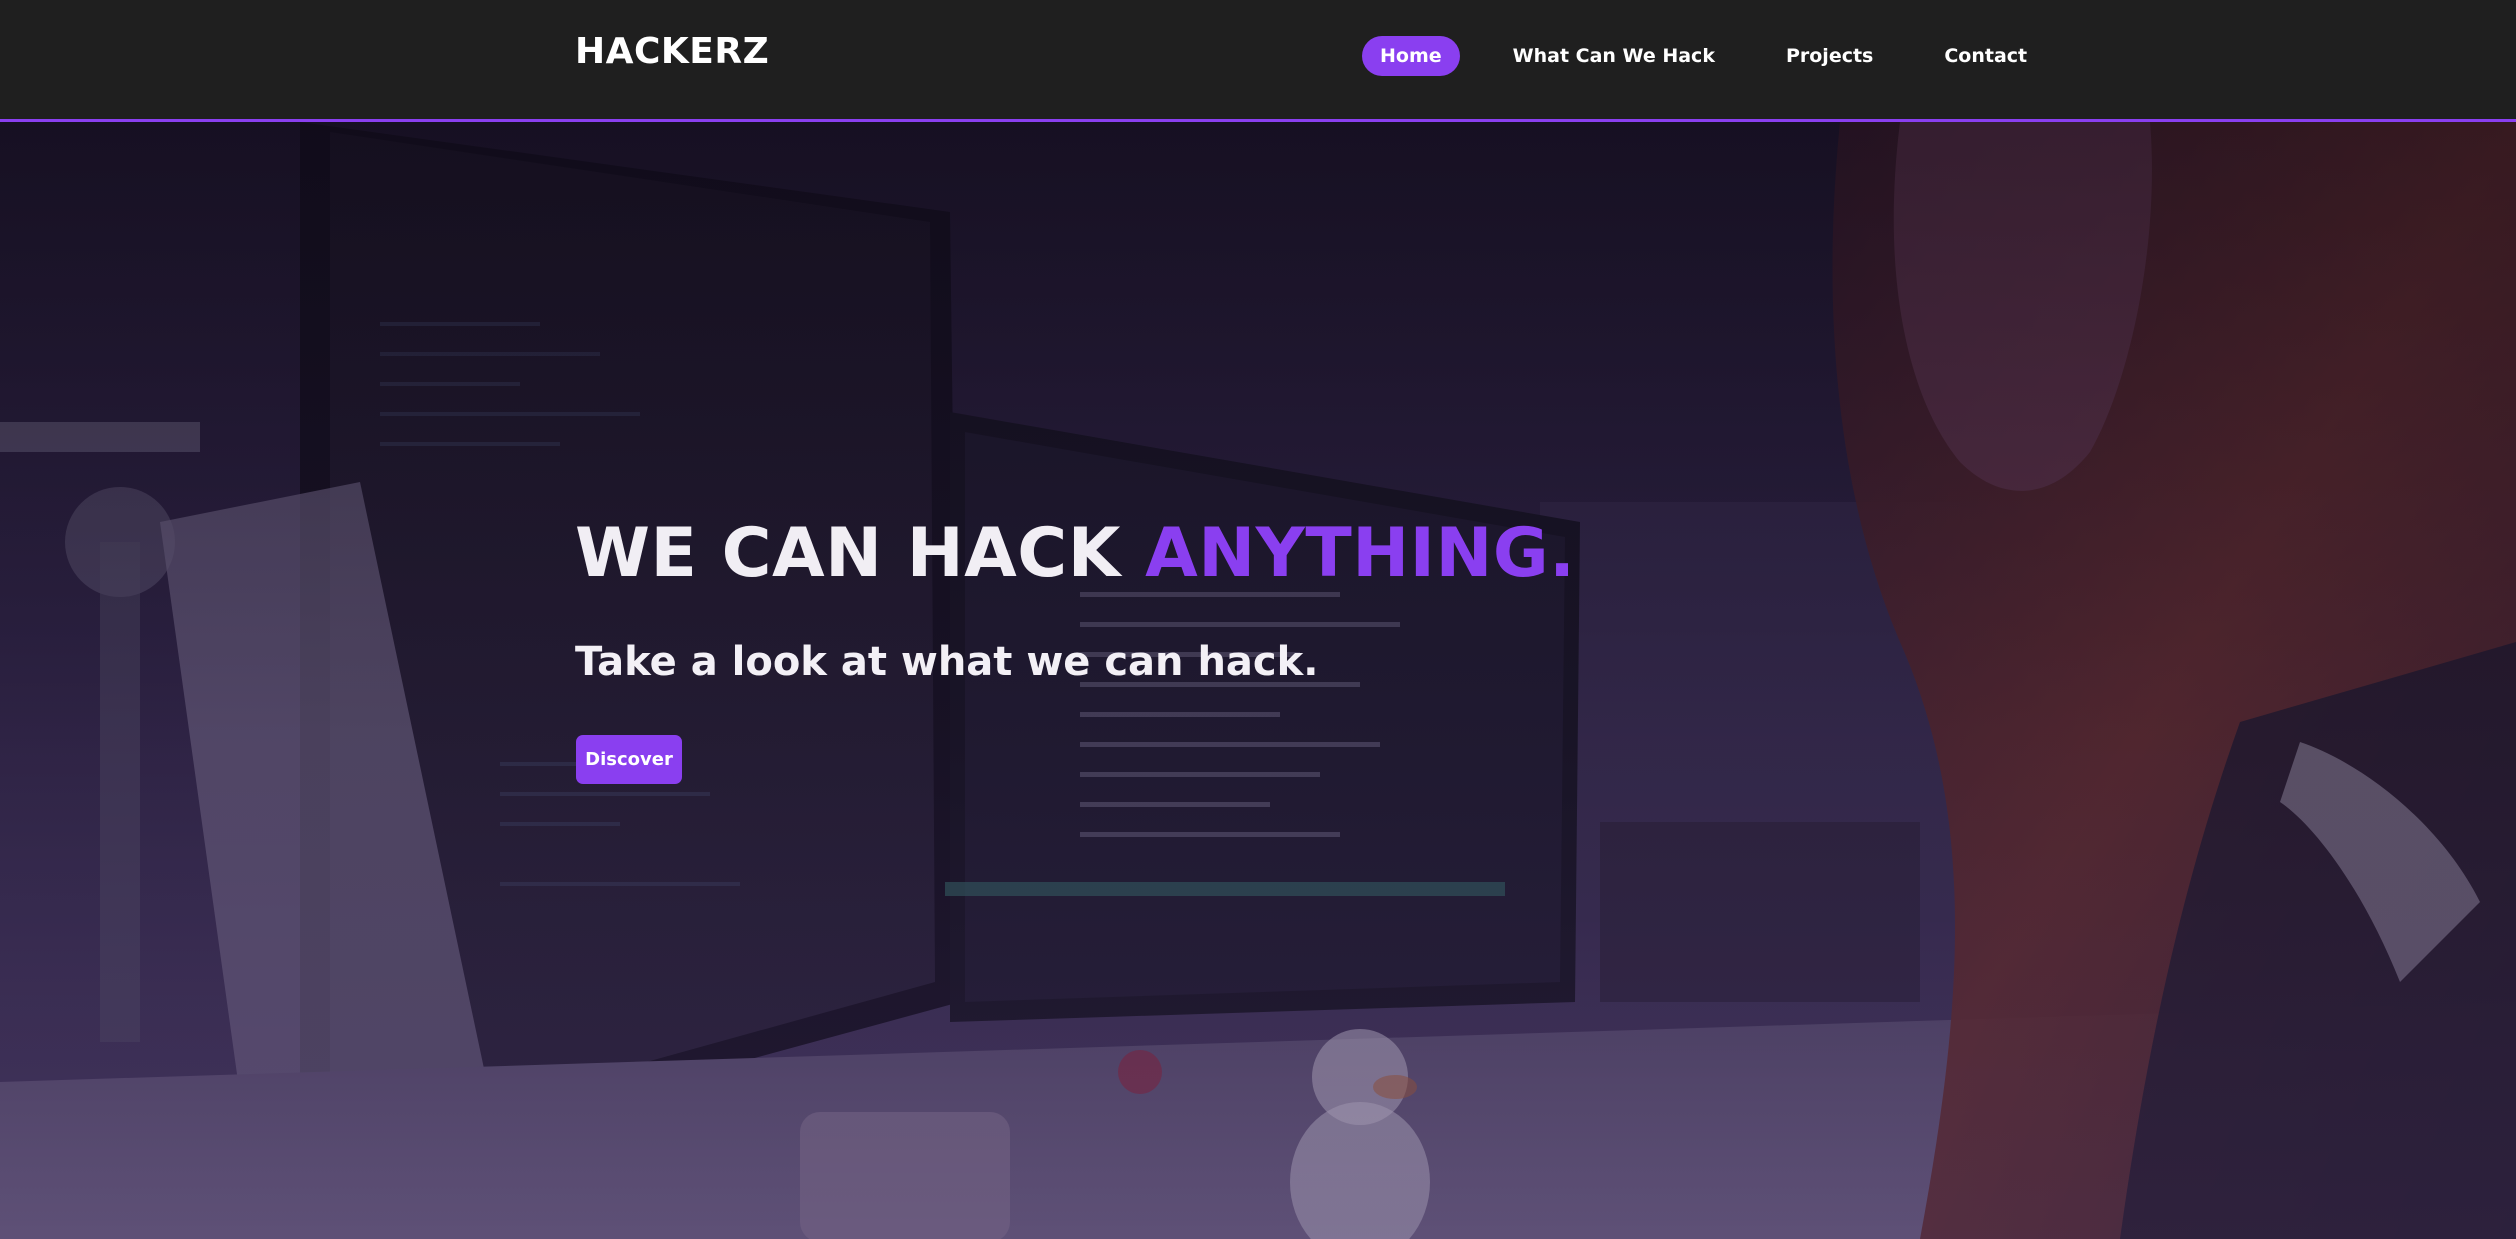 This screenshot has height=1239, width=2516. Describe the element at coordinates (1360, 553) in the screenshot. I see `headline-accent: ANYTHING.` at that location.